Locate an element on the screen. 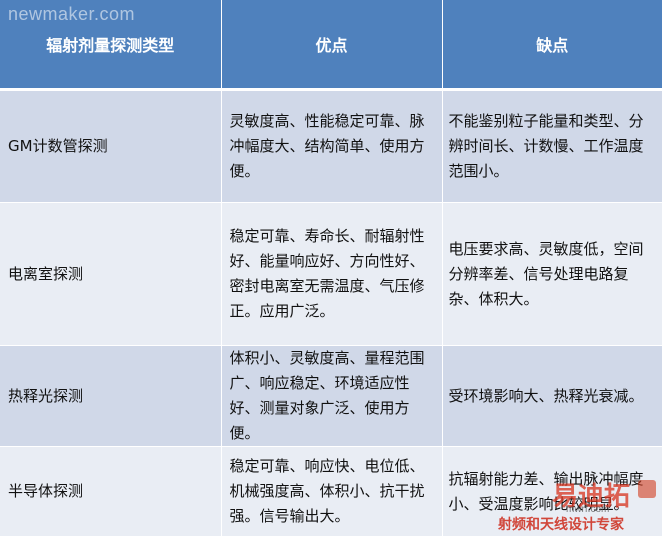 This screenshot has width=662, height=537. row-advantages: 灵敏度高、性能稳定可靠、脉冲幅度大、结构简单、使用方便。 is located at coordinates (332, 146).